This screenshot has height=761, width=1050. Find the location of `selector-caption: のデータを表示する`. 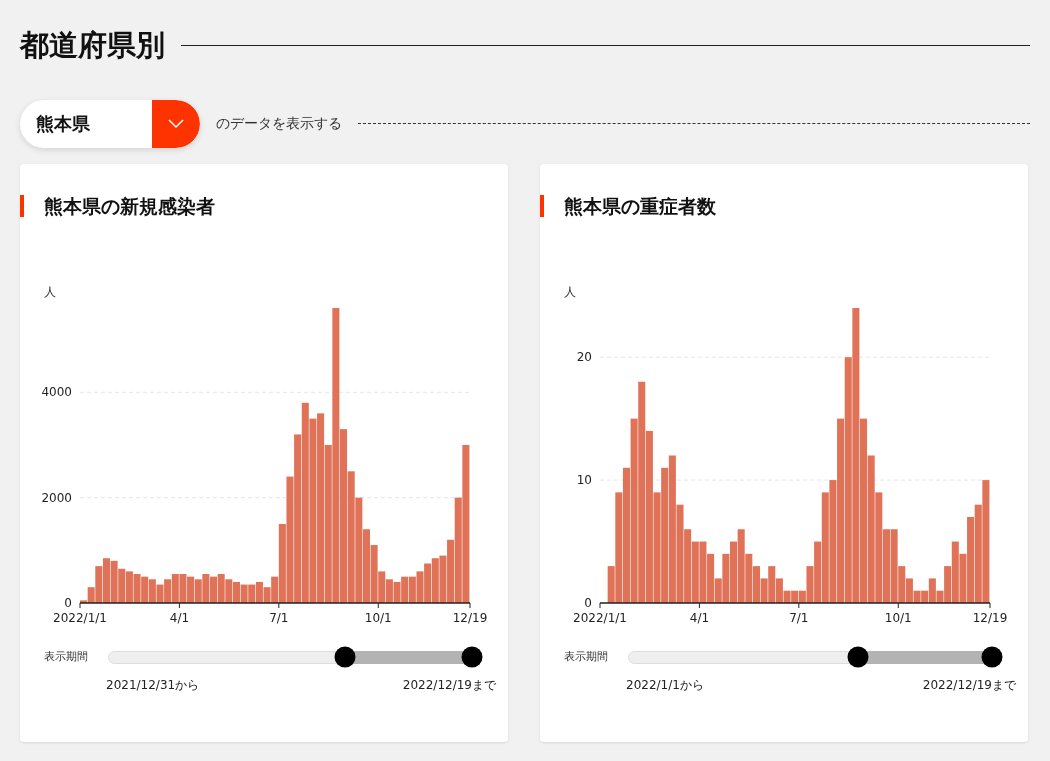

selector-caption: のデータを表示する is located at coordinates (279, 123).